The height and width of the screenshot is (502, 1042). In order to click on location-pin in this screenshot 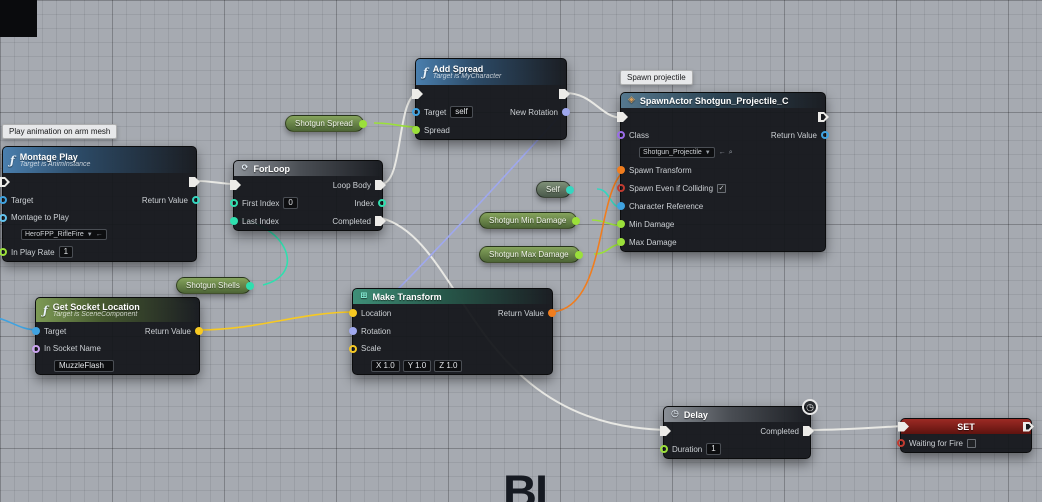, I will do `click(353, 313)`.